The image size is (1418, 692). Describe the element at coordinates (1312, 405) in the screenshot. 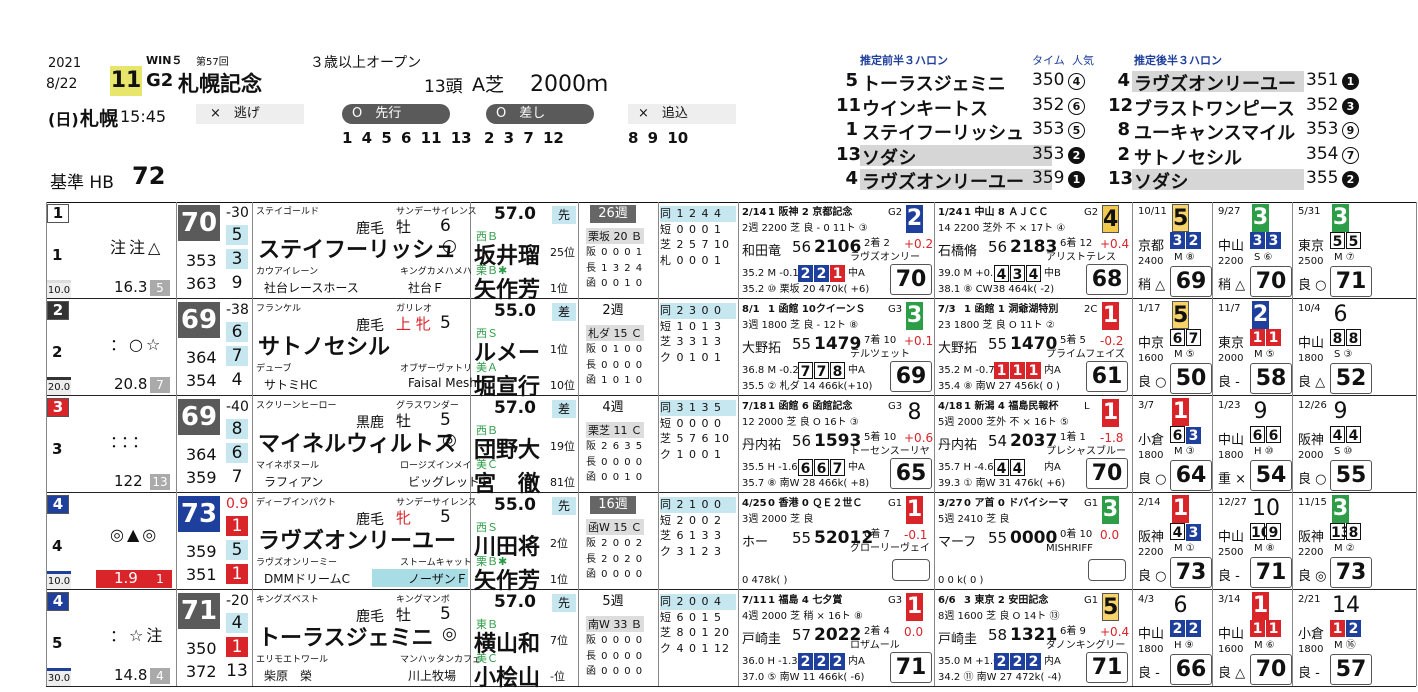

I see `race-date: 12/26` at that location.